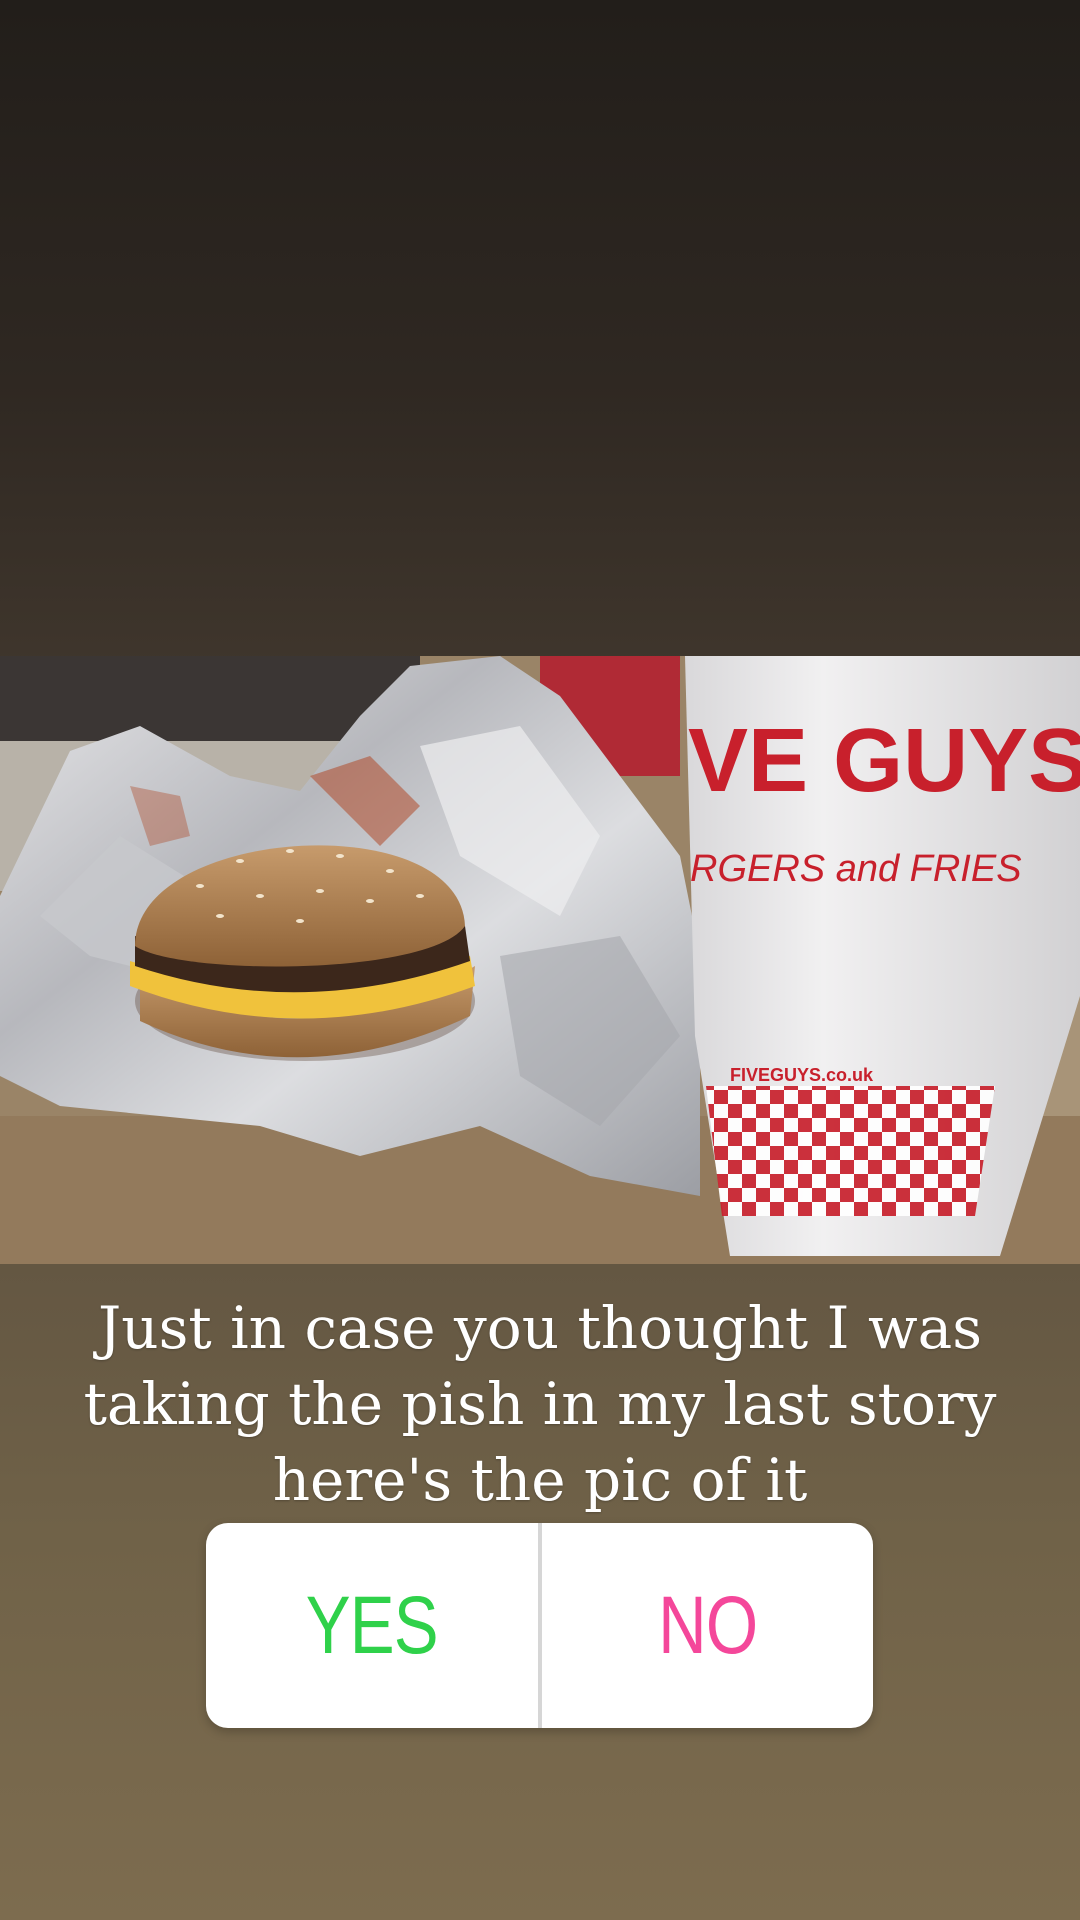 This screenshot has width=1080, height=1920. Describe the element at coordinates (540, 1328) in the screenshot. I see `caption-line: Just in case you thought I was` at that location.